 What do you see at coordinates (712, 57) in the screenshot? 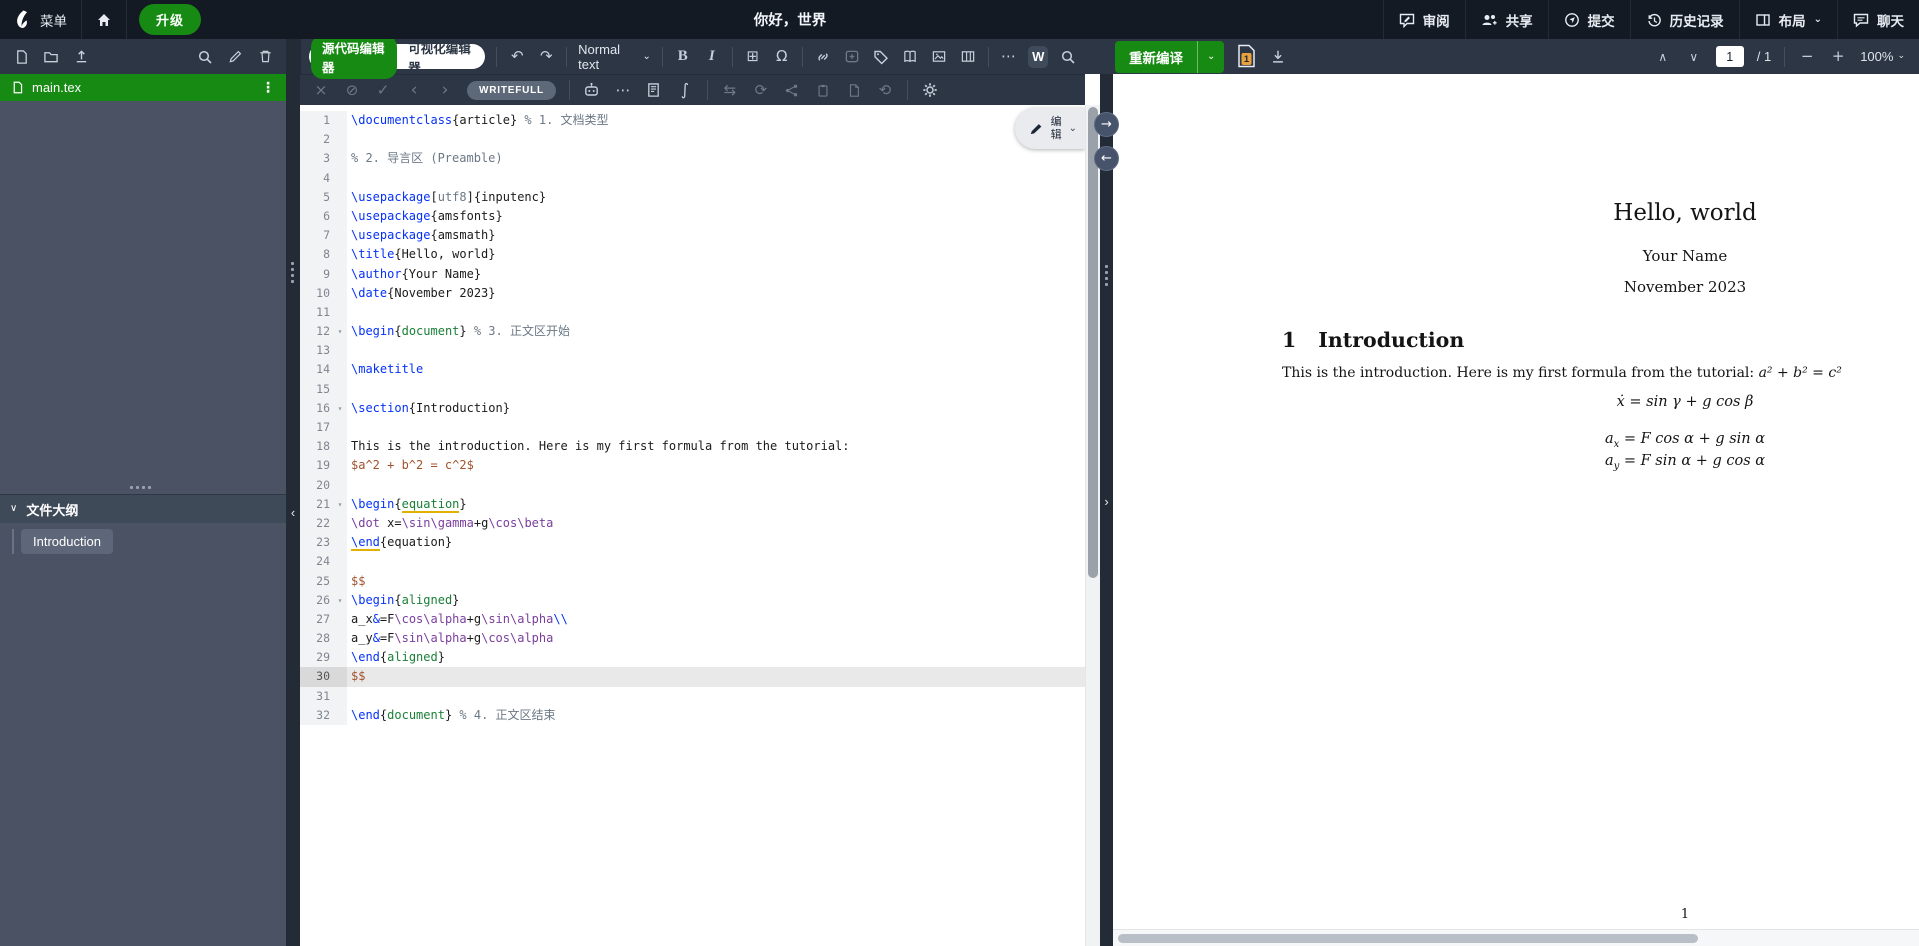
I see `italic-button: I` at bounding box center [712, 57].